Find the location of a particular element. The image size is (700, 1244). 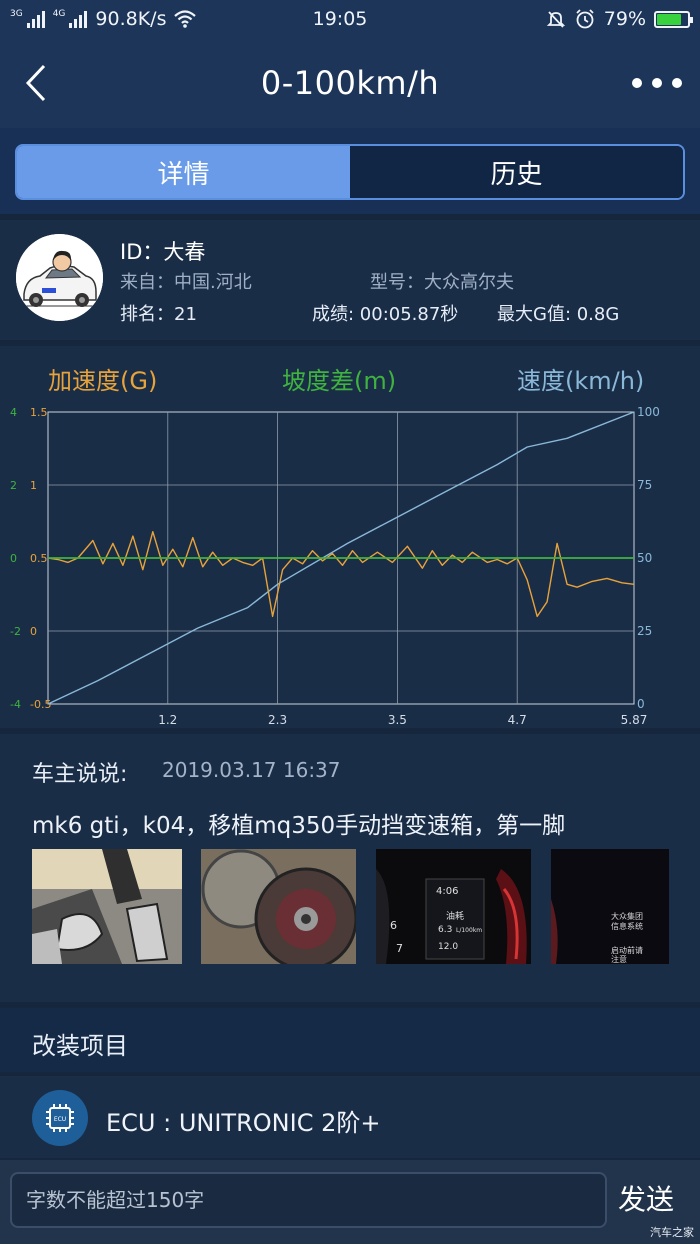

wifi-icon is located at coordinates (185, 19).